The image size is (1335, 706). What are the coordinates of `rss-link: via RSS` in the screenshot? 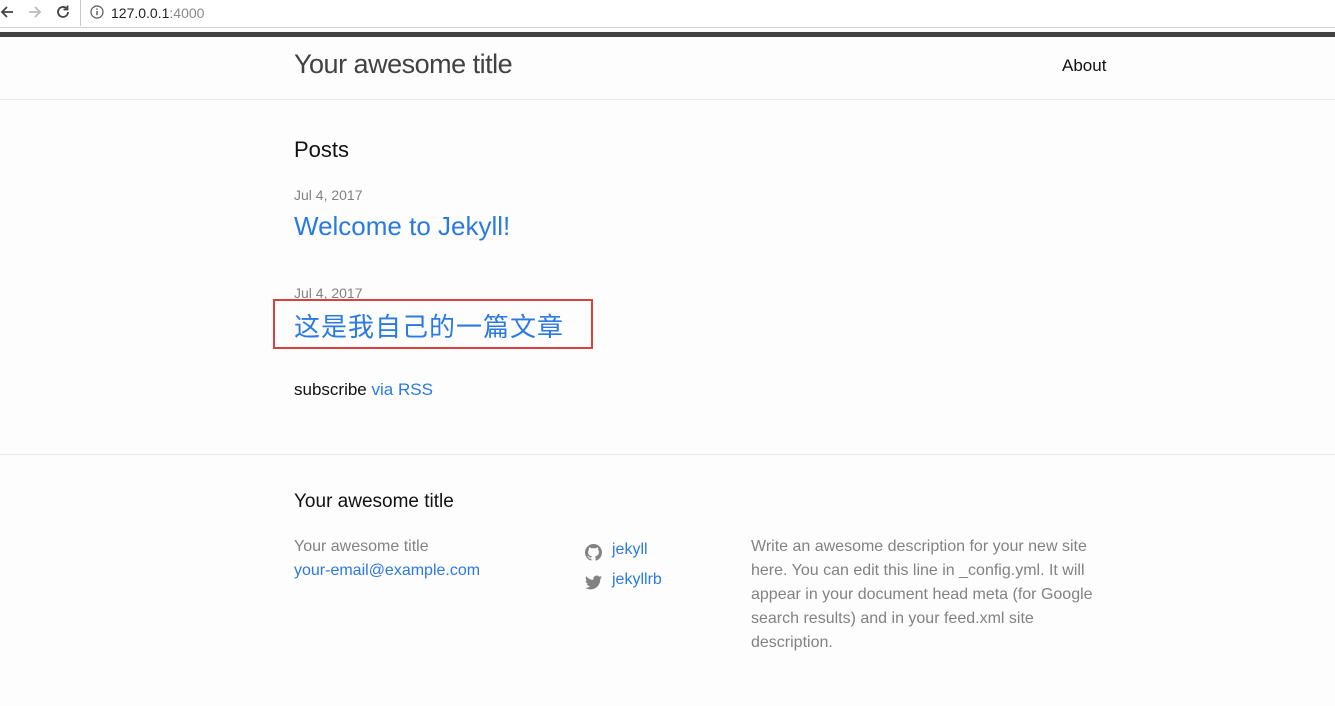 It's located at (402, 389).